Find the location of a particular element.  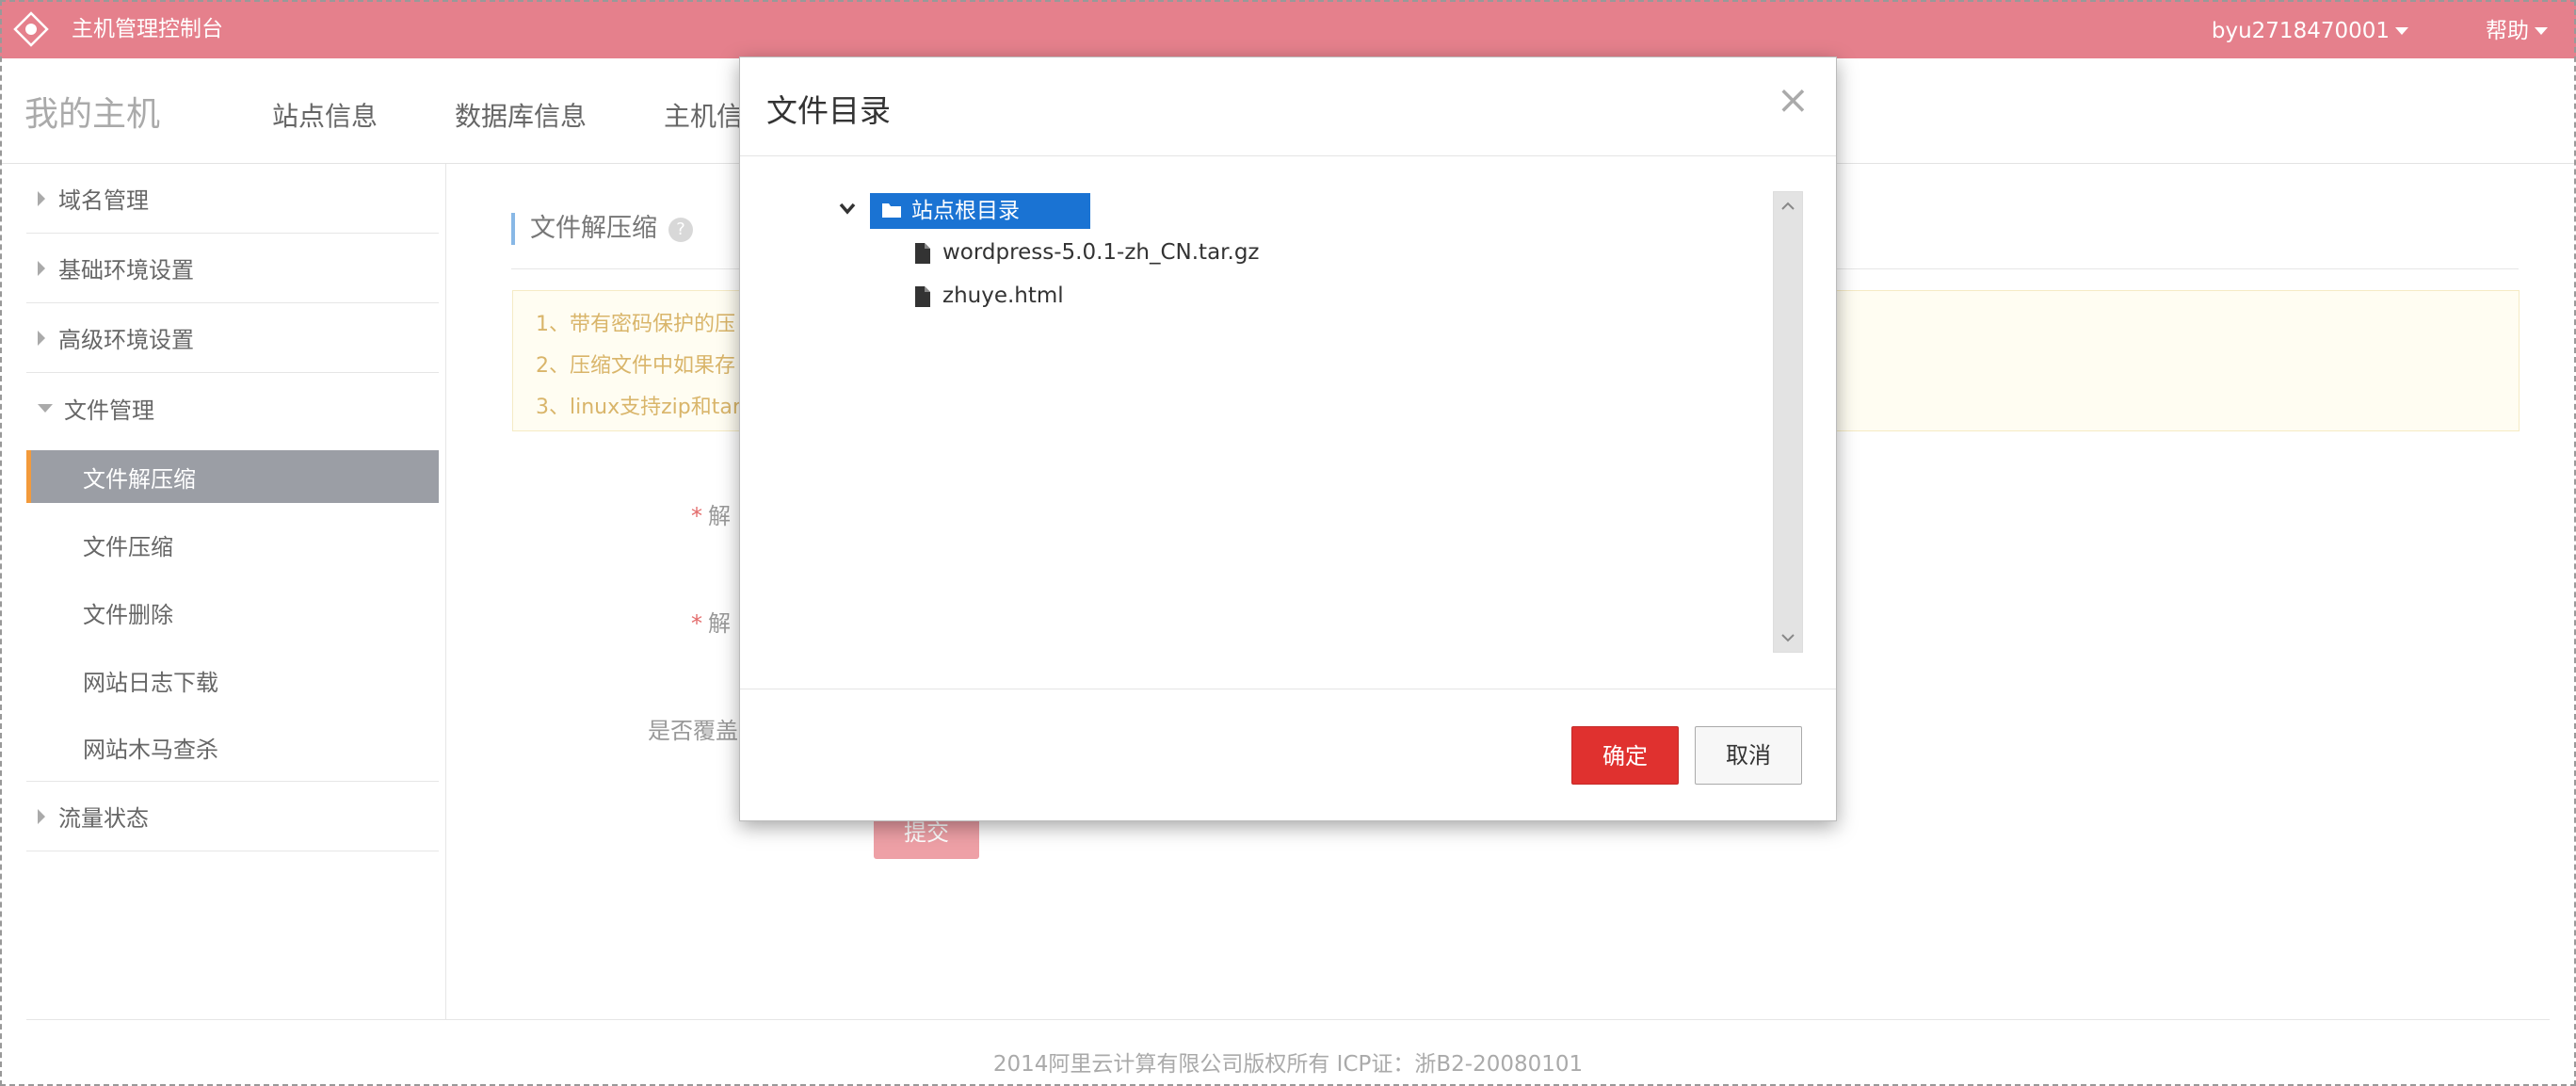

section-title-text: 文件解压缩 is located at coordinates (593, 228).